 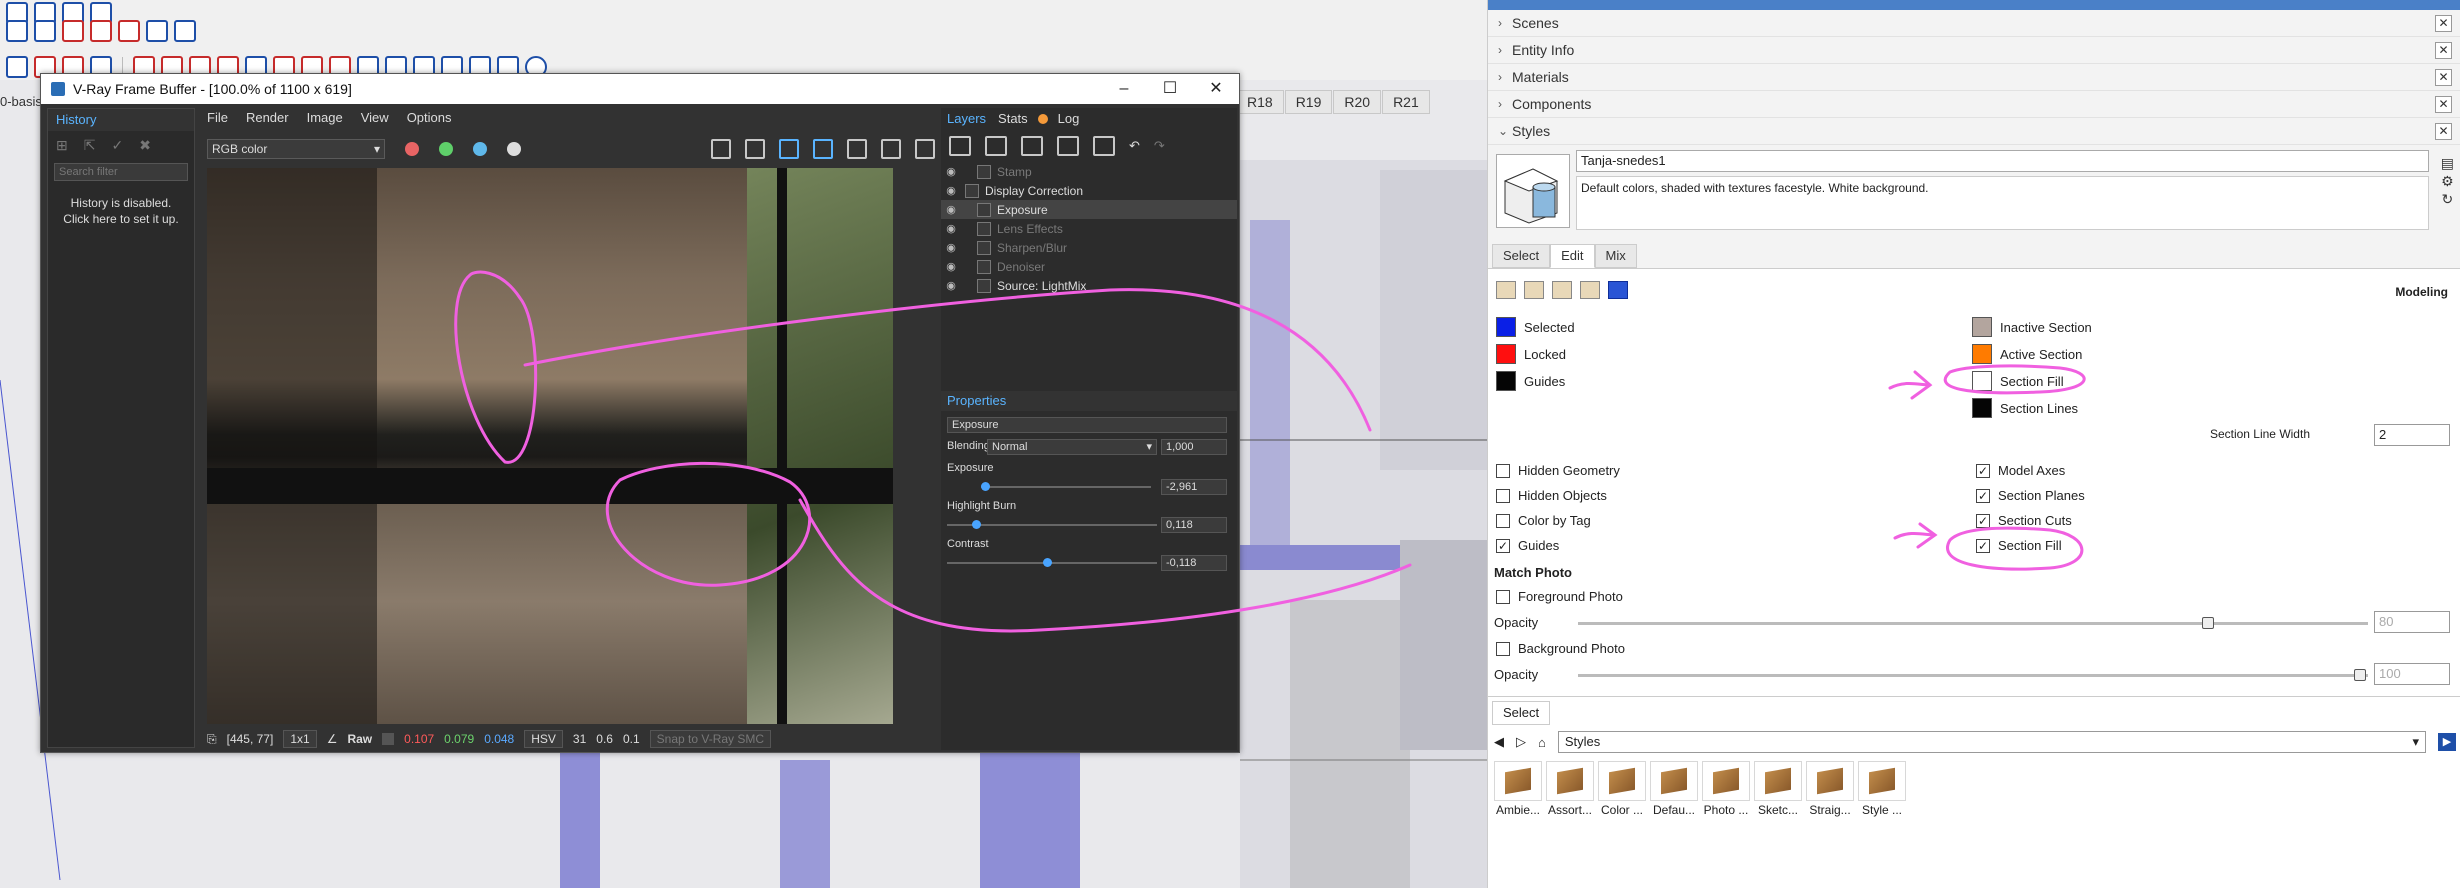 I want to click on edge-settings-icon, so click(x=1506, y=290).